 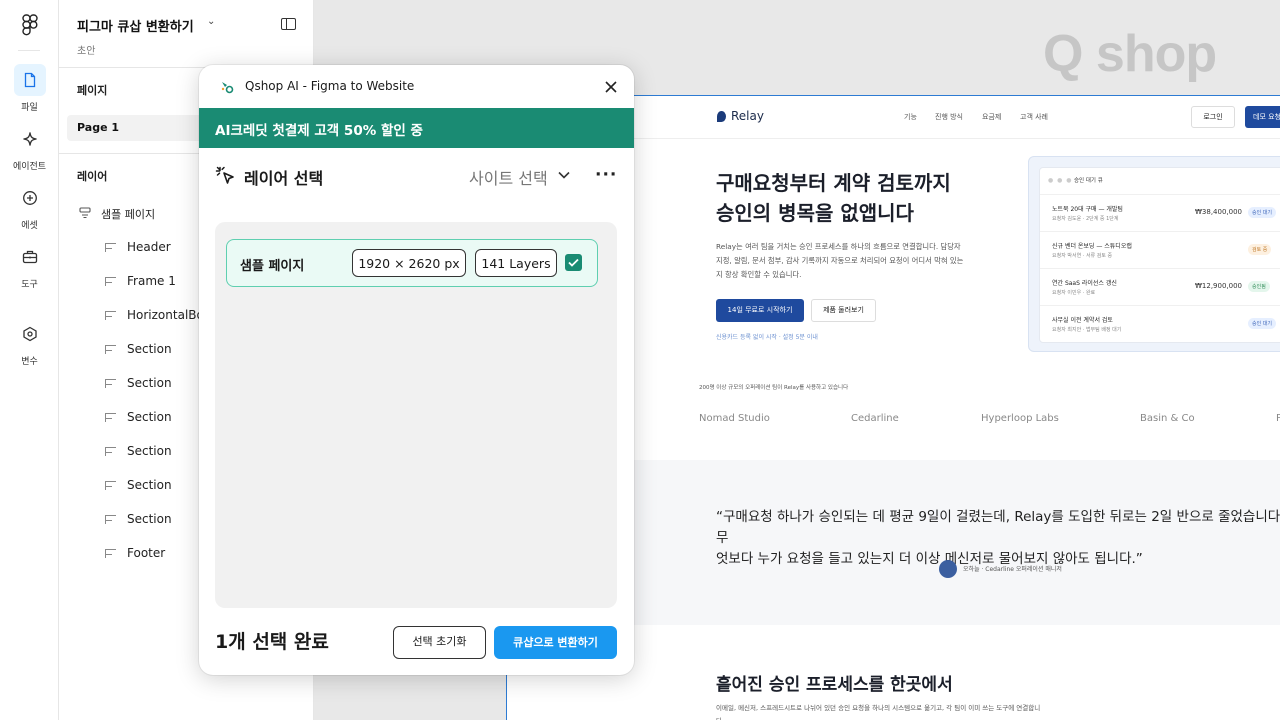 I want to click on toolbox-icon, so click(x=30, y=257).